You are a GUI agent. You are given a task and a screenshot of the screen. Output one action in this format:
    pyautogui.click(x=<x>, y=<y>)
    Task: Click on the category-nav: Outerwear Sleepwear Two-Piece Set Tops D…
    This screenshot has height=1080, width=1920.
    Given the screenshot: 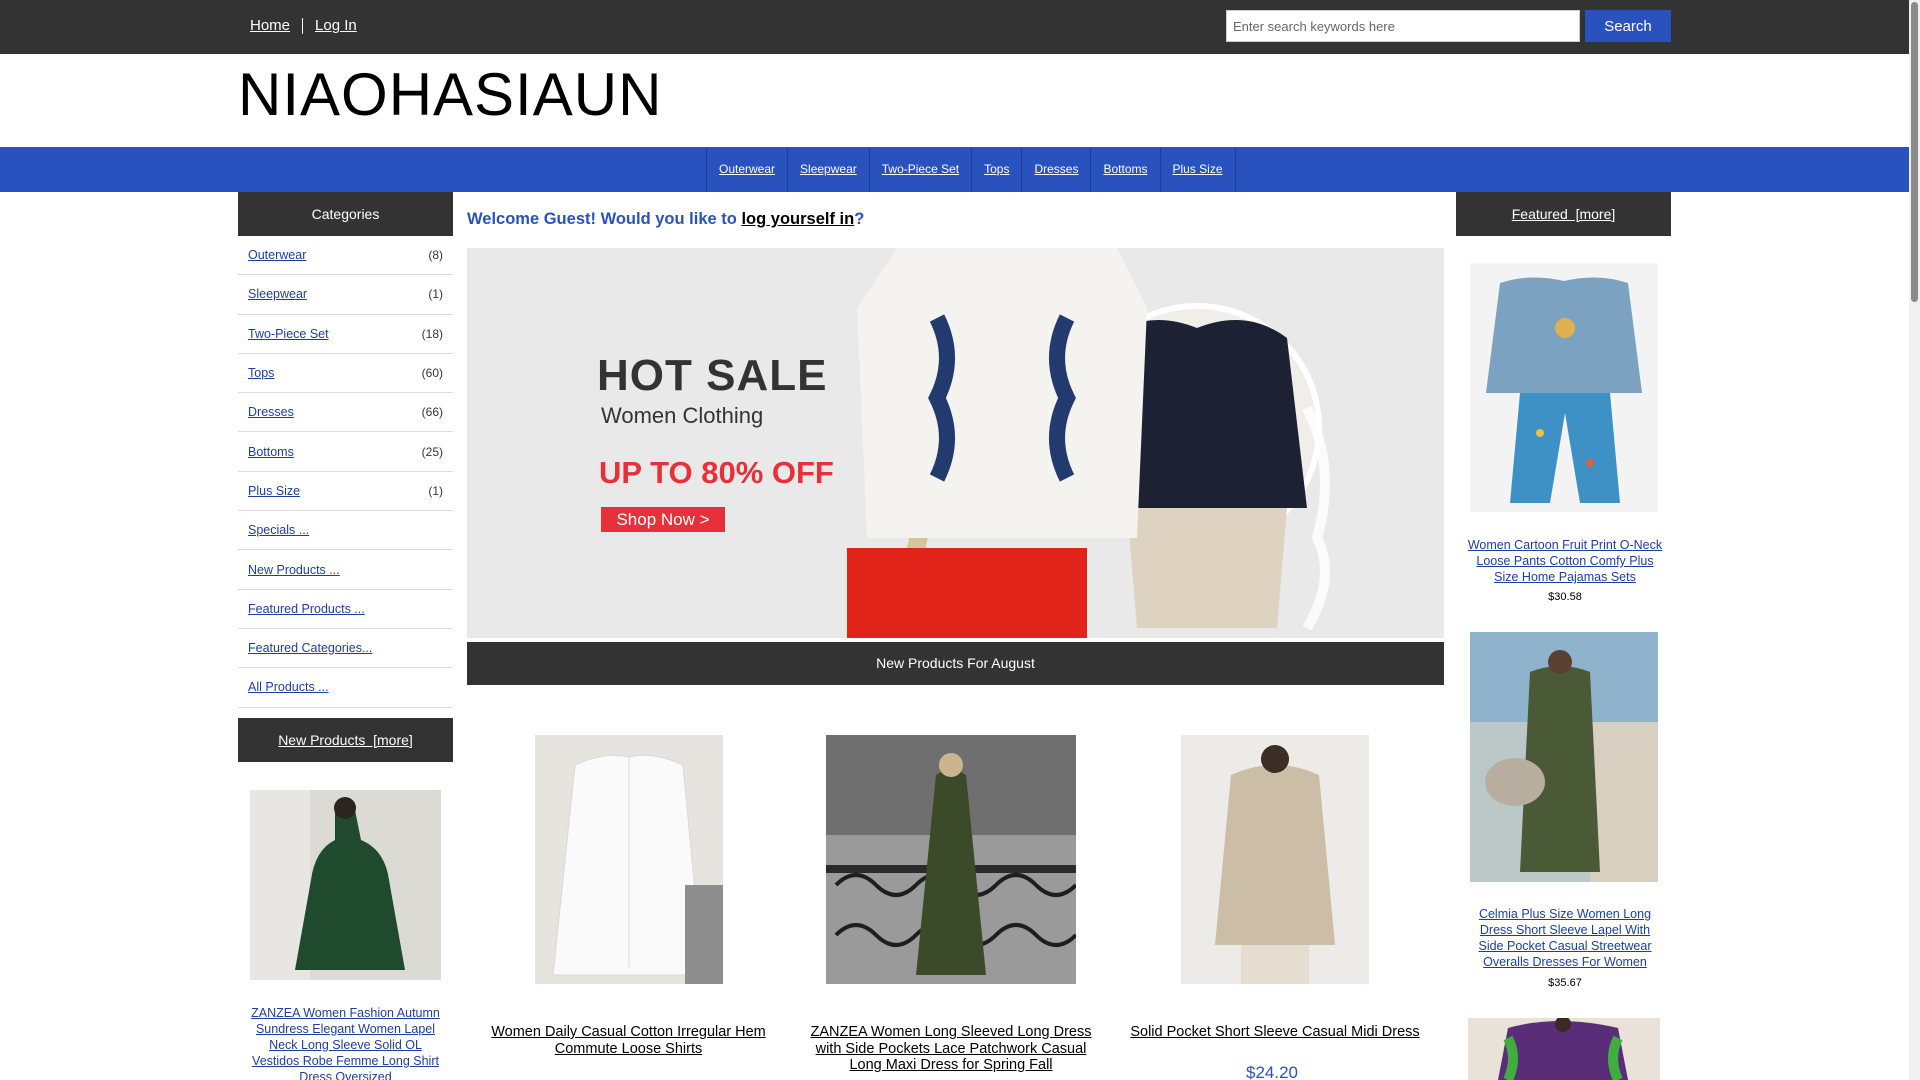 What is the action you would take?
    pyautogui.click(x=971, y=169)
    